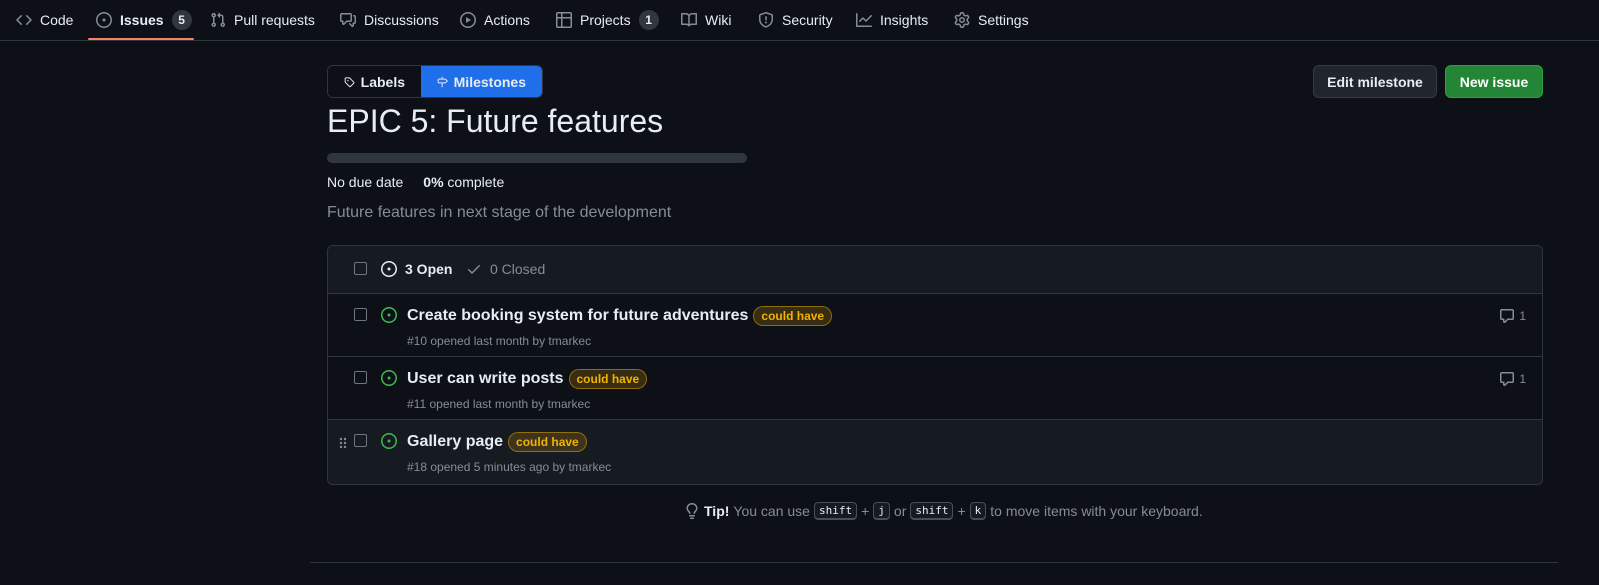 The image size is (1599, 585). Describe the element at coordinates (348, 20) in the screenshot. I see `comment-discussion-icon` at that location.